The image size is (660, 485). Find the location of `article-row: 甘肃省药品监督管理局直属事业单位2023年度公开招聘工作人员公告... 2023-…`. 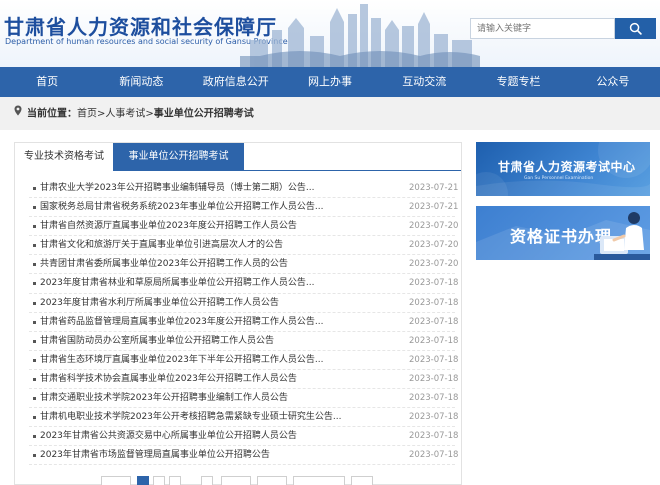

article-row: 甘肃省药品监督管理局直属事业单位2023年度公开招聘工作人员公告... 2023-… is located at coordinates (244, 322).